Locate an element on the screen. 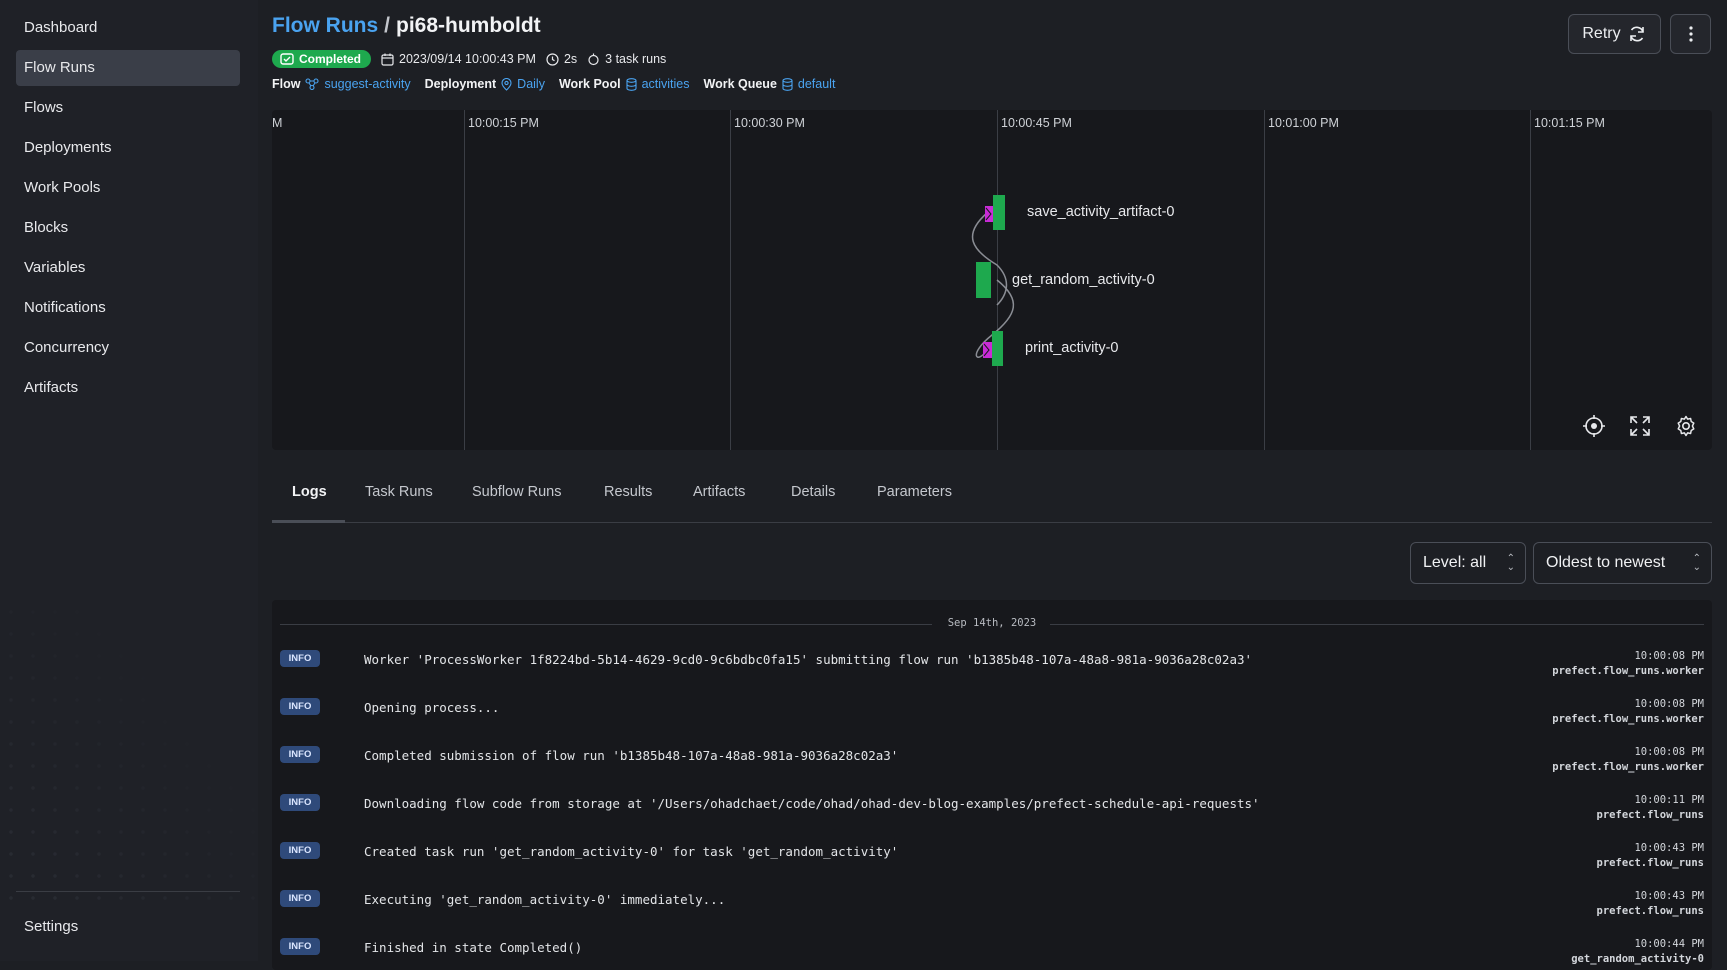  task-node-label: print_activity-0 is located at coordinates (1071, 348).